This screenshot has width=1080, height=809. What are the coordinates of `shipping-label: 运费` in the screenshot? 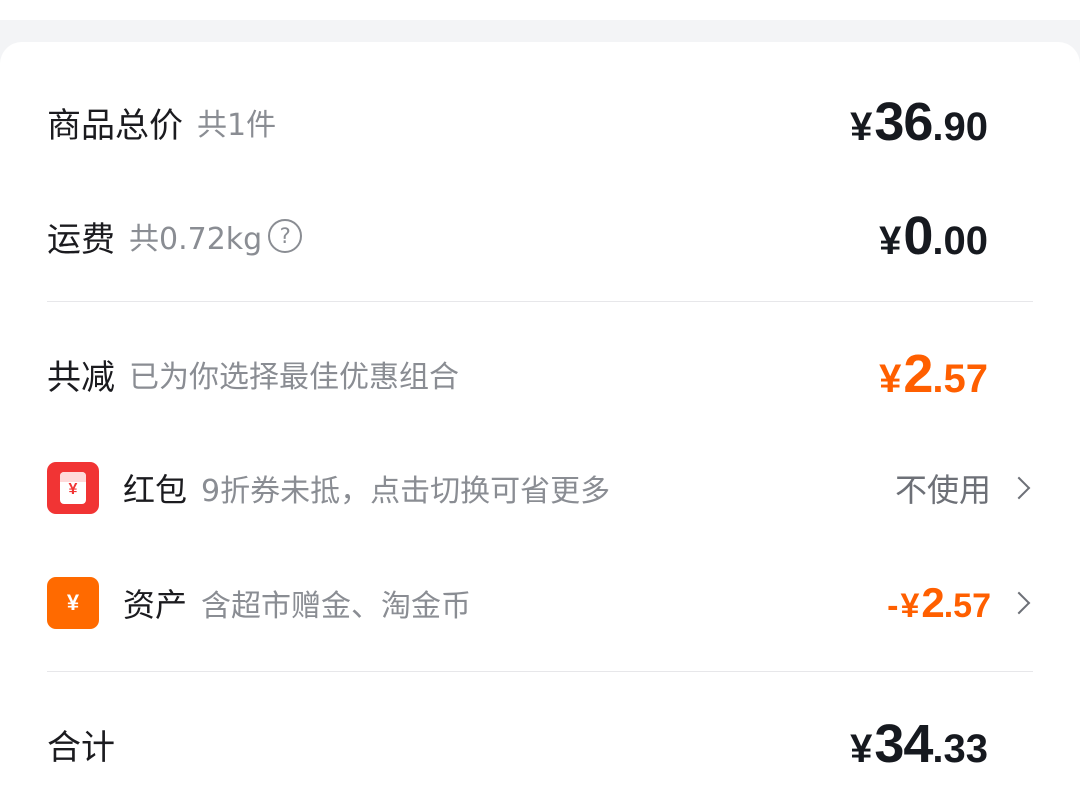 It's located at (81, 239).